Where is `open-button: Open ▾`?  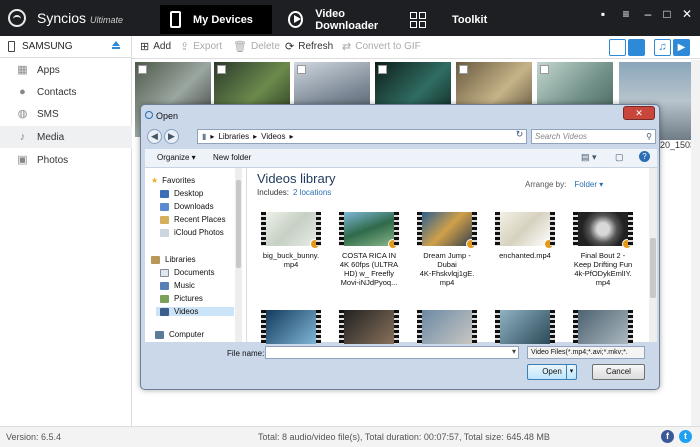 open-button: Open ▾ is located at coordinates (552, 372).